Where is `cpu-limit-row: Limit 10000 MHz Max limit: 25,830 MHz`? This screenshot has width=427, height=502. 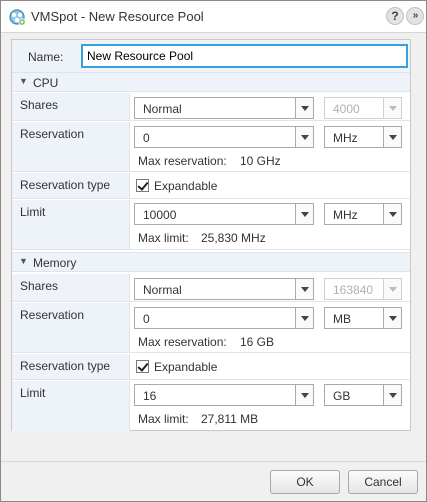
cpu-limit-row: Limit 10000 MHz Max limit: 25,830 MHz is located at coordinates (211, 225).